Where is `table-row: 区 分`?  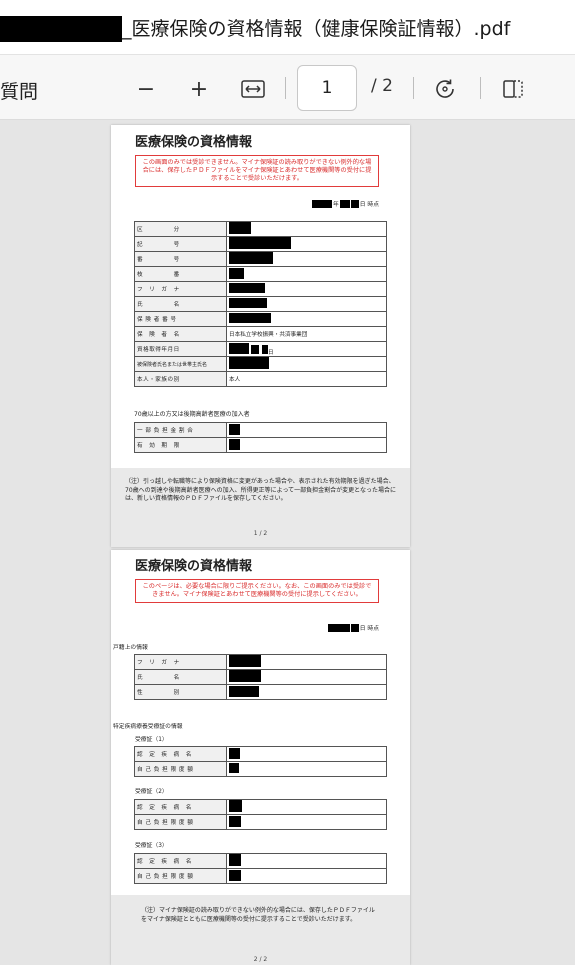
table-row: 区 分 is located at coordinates (260, 229).